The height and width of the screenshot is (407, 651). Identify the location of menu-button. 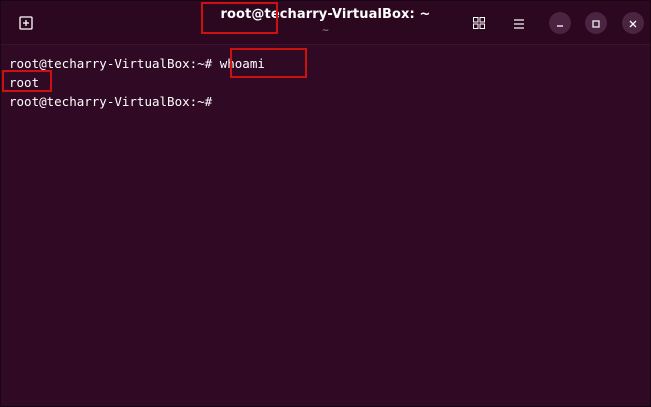
(519, 23).